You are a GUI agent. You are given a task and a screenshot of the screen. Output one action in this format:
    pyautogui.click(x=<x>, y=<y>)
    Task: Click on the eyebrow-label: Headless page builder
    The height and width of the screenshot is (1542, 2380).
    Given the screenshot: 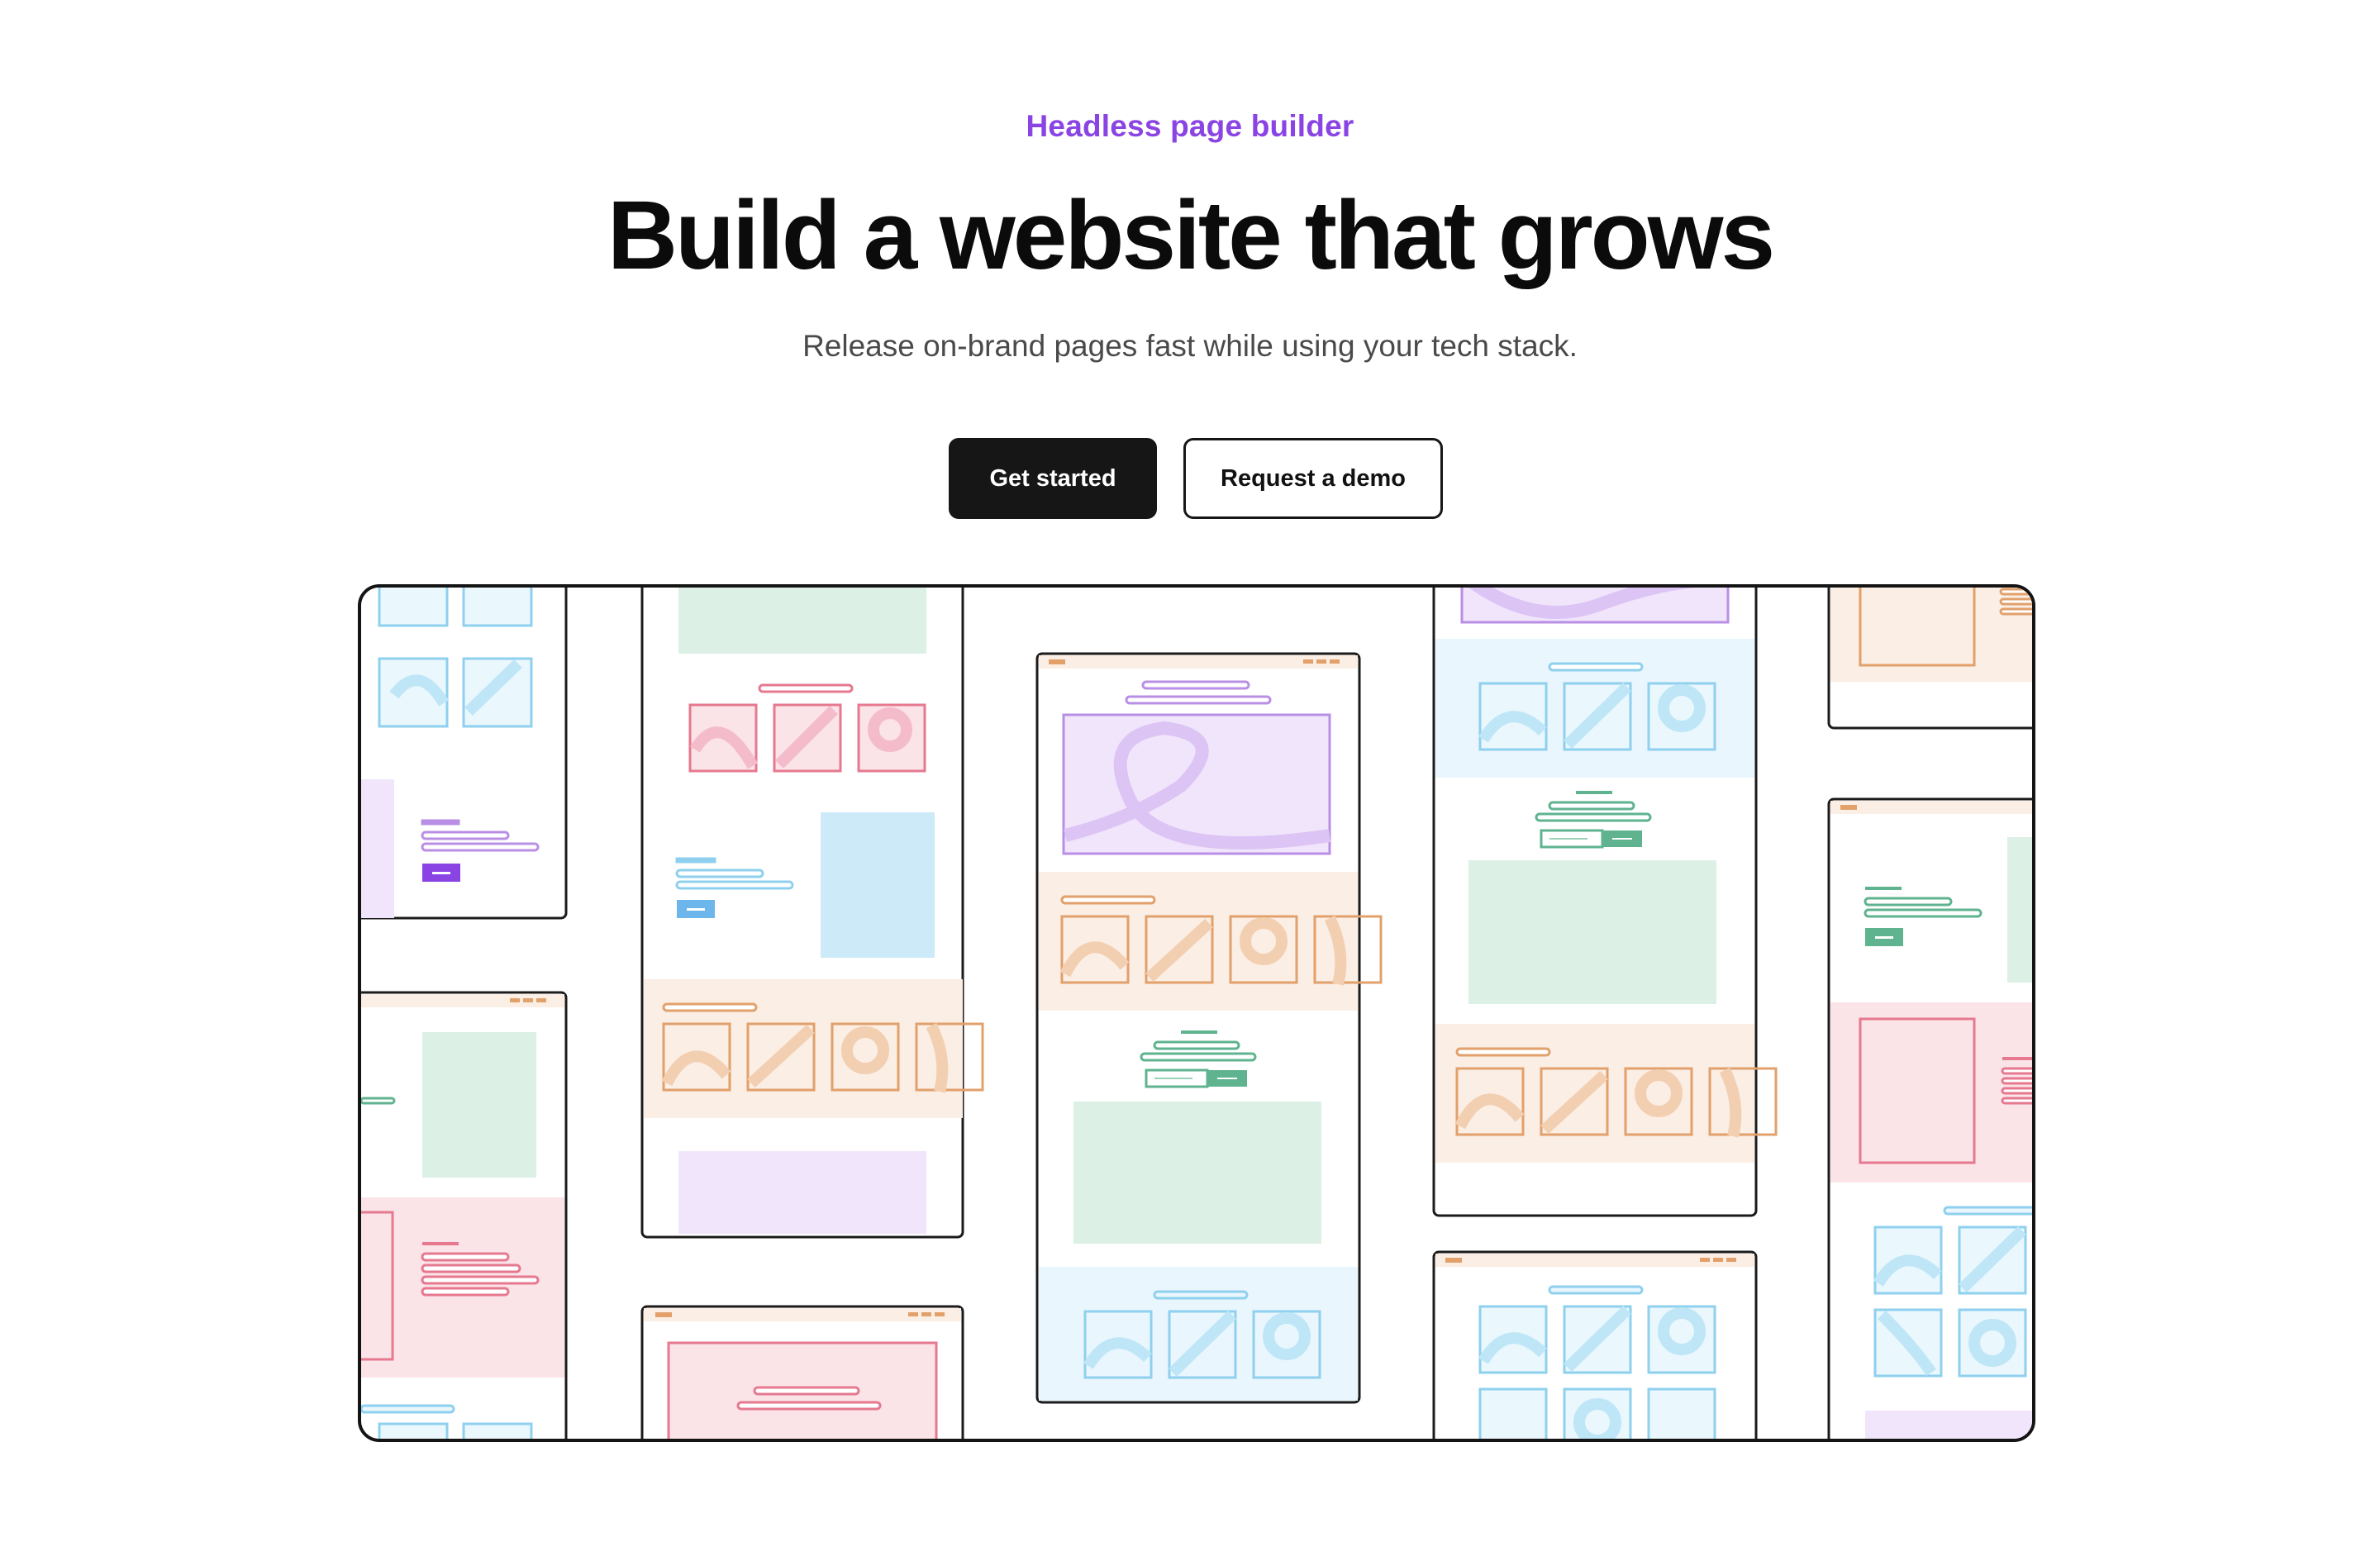 What is the action you would take?
    pyautogui.click(x=1190, y=126)
    